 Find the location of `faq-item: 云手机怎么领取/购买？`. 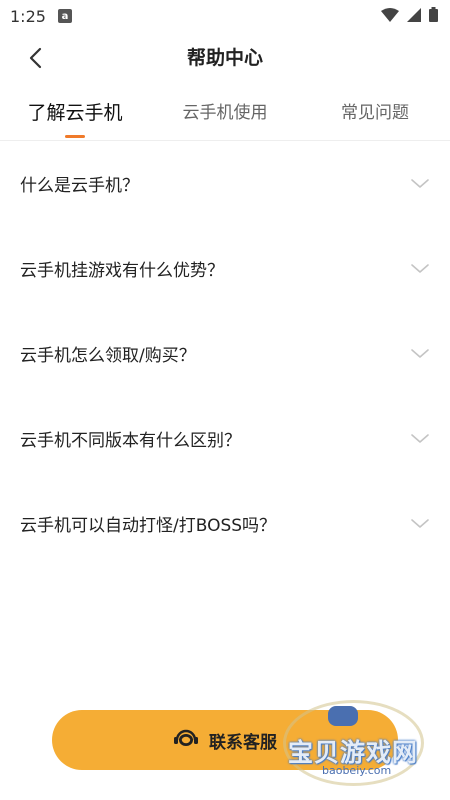

faq-item: 云手机怎么领取/购买？ is located at coordinates (225, 353).